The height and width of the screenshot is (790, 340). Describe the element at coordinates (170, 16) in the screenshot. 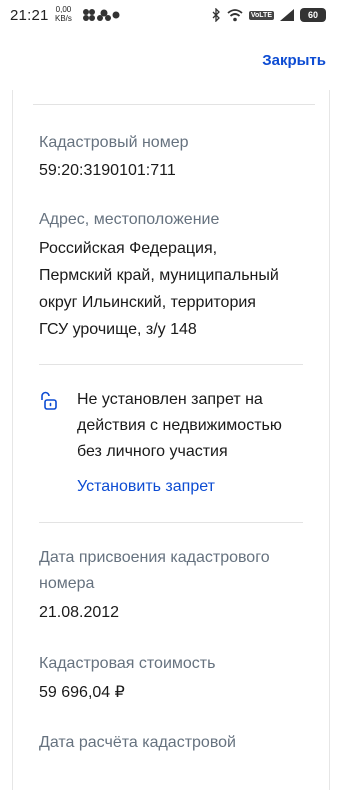

I see `status-bar: 21:21 0,00 KB/s VoLTE 60` at that location.